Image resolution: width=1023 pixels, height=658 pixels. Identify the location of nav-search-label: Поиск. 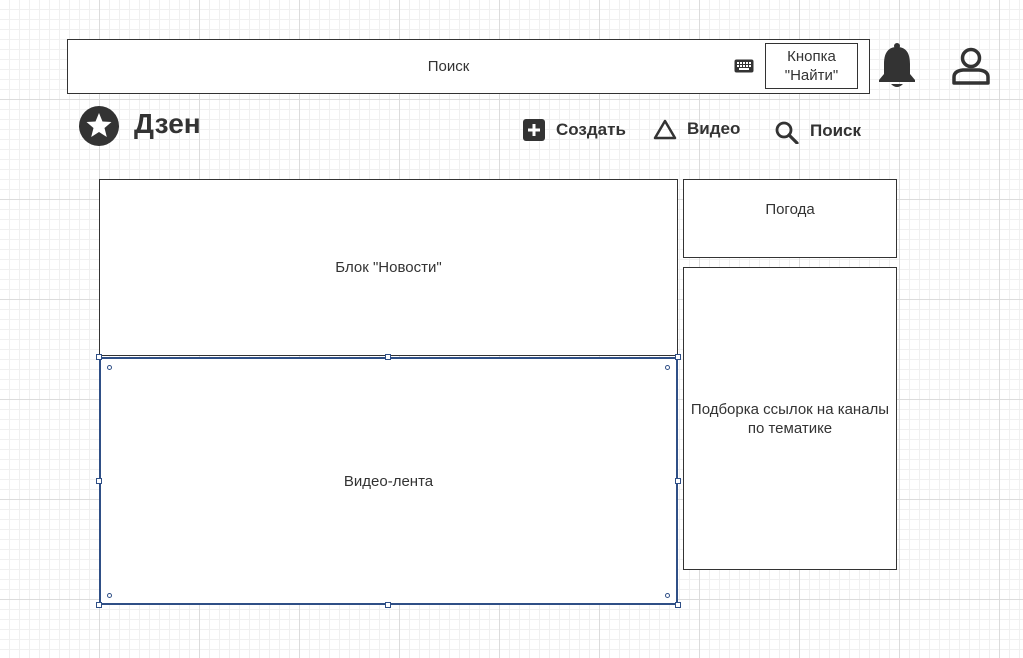
(836, 130).